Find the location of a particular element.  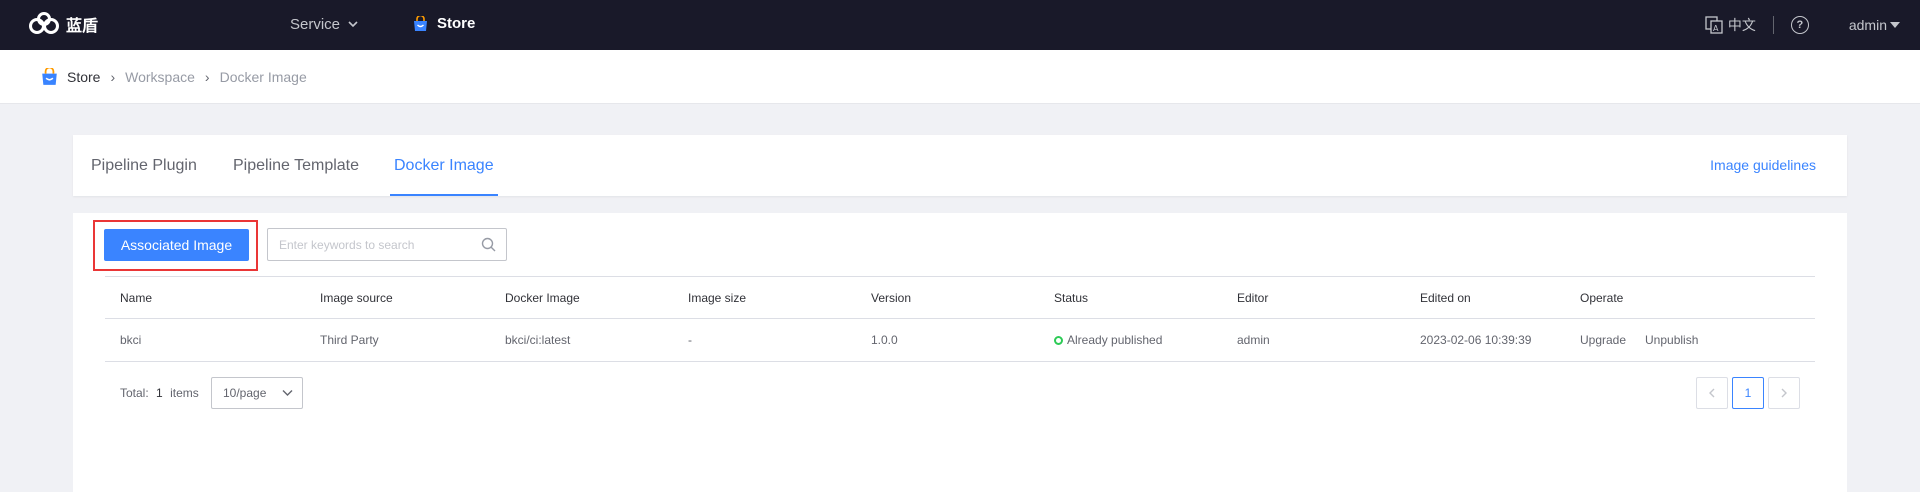

breadcrumb-store-label: Store is located at coordinates (84, 76).